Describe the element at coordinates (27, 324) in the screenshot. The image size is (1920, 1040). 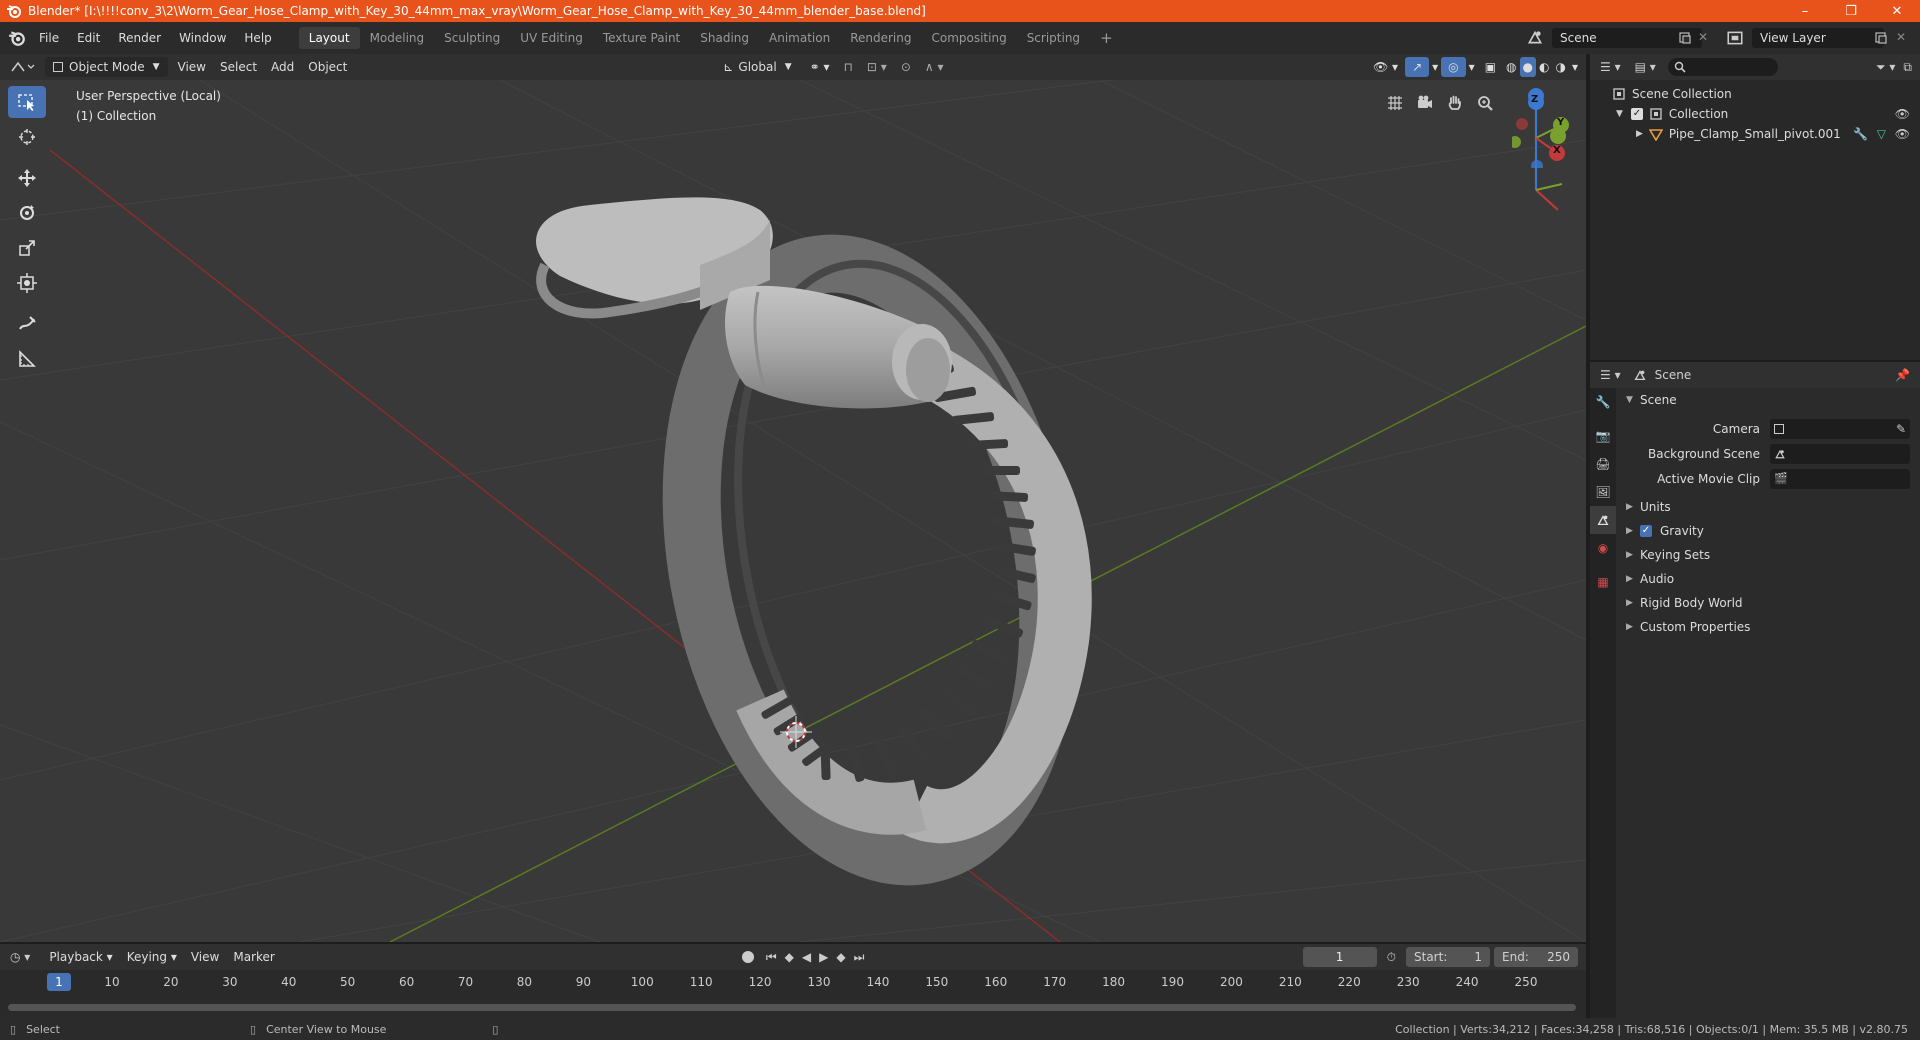
I see `annotate-tool` at that location.